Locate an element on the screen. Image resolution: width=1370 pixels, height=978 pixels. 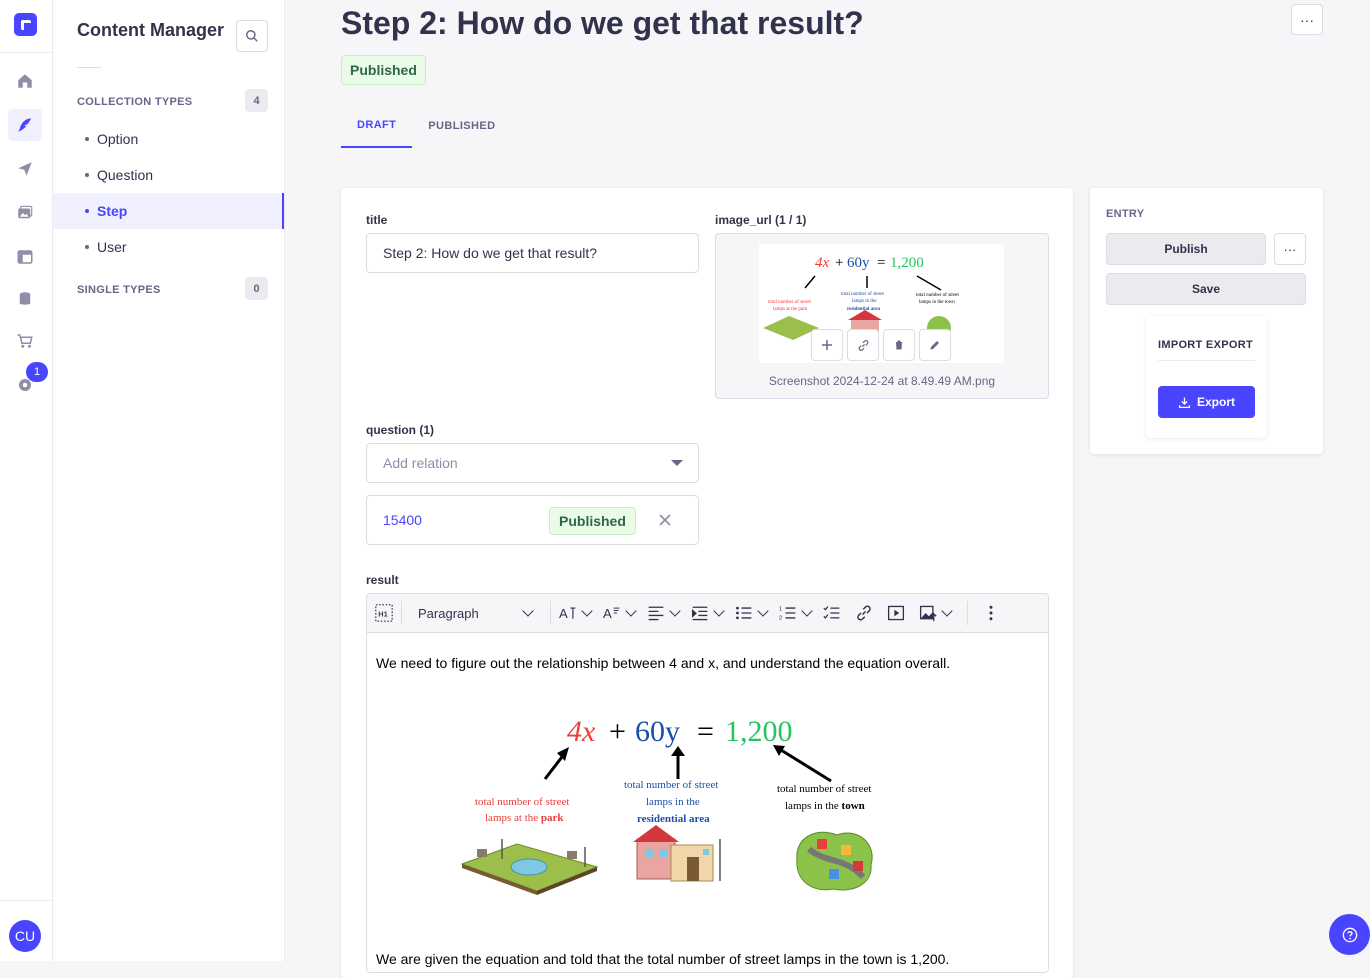
media-library-icon is located at coordinates (25, 213).